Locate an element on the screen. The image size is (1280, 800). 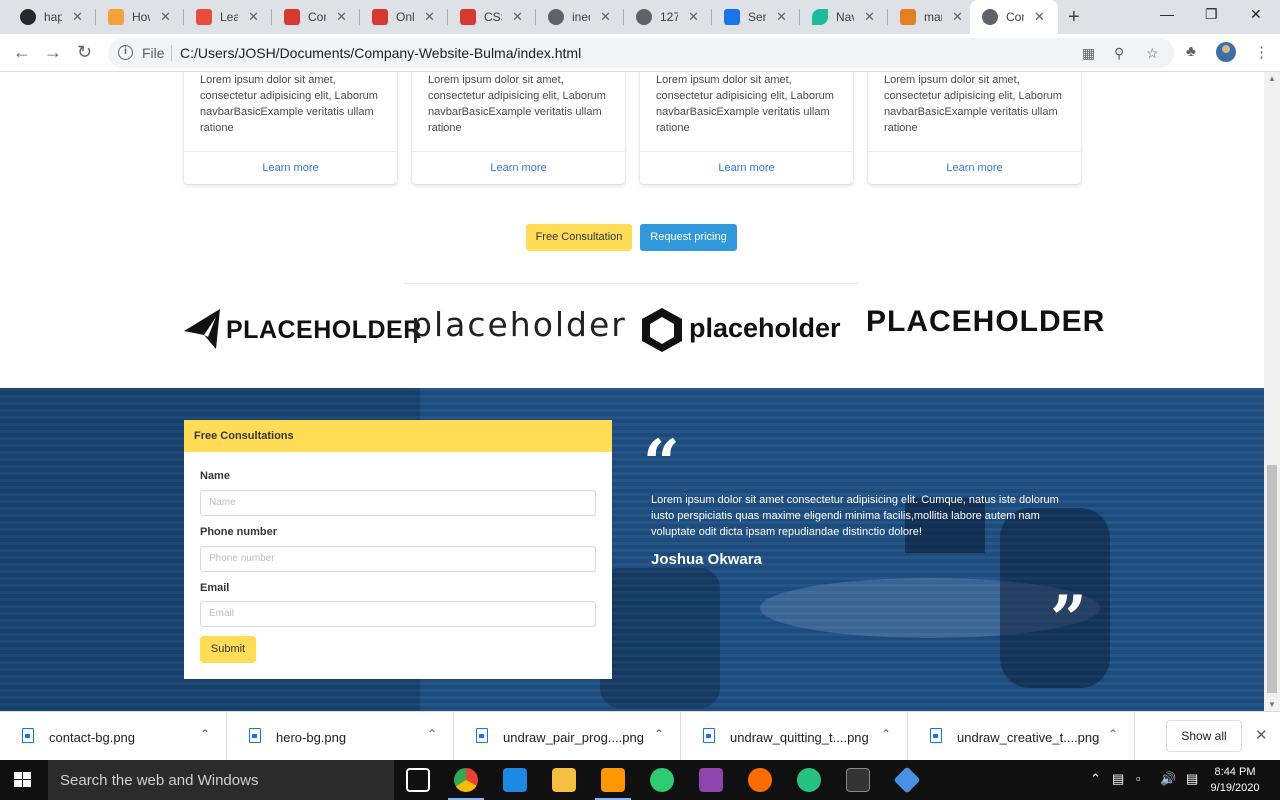
taskbar-search-input: Search the web and Windows is located at coordinates (221, 780).